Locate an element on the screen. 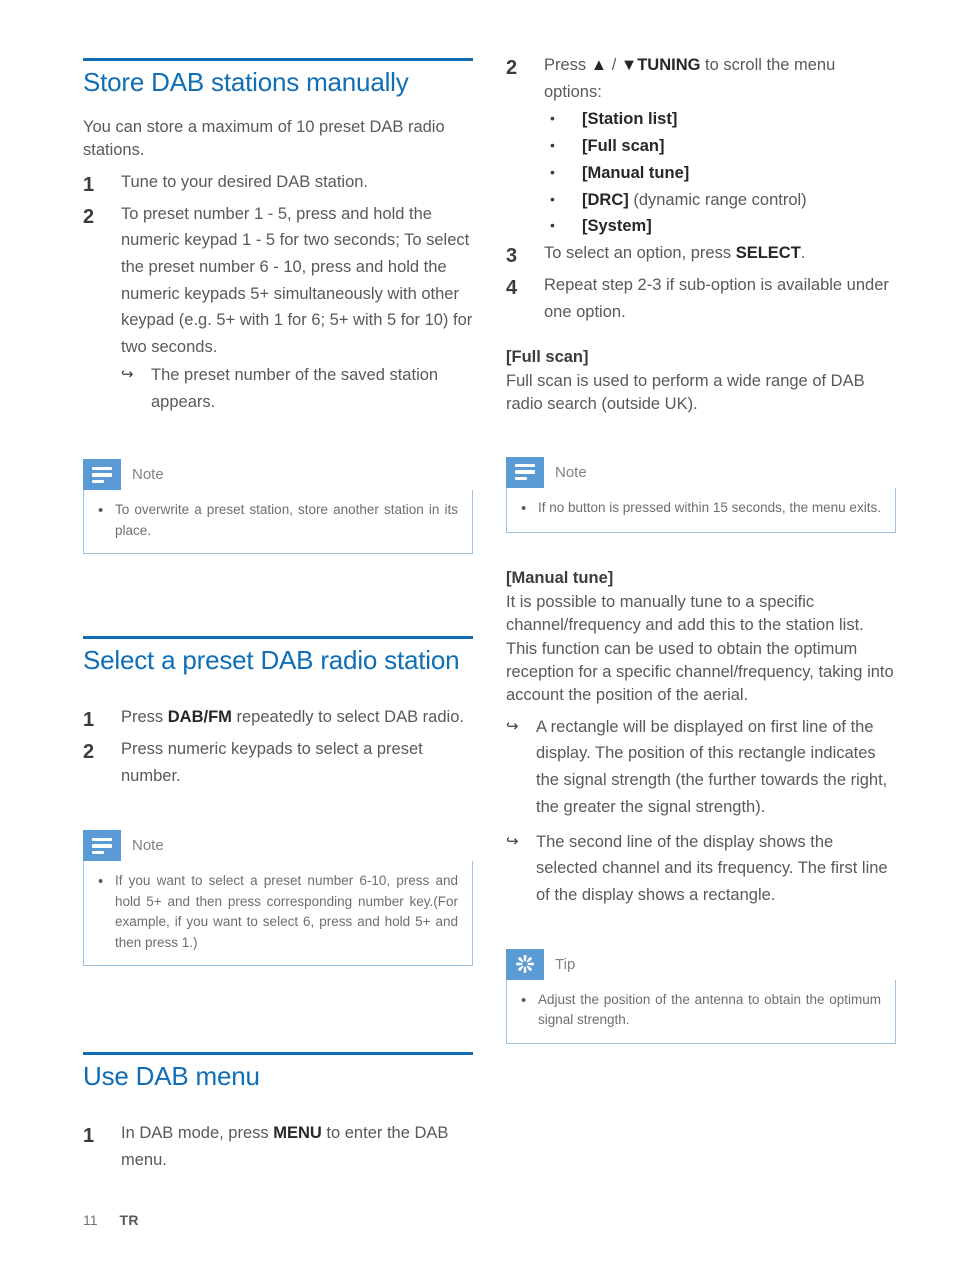 The image size is (954, 1272). step-text: To select an option, press SELECT. is located at coordinates (720, 253).